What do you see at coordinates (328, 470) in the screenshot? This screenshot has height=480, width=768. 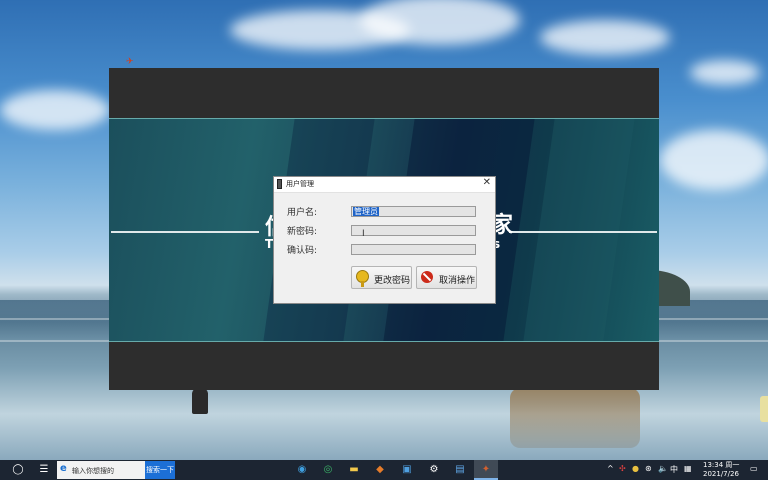 I see `browser-icon: ◎` at bounding box center [328, 470].